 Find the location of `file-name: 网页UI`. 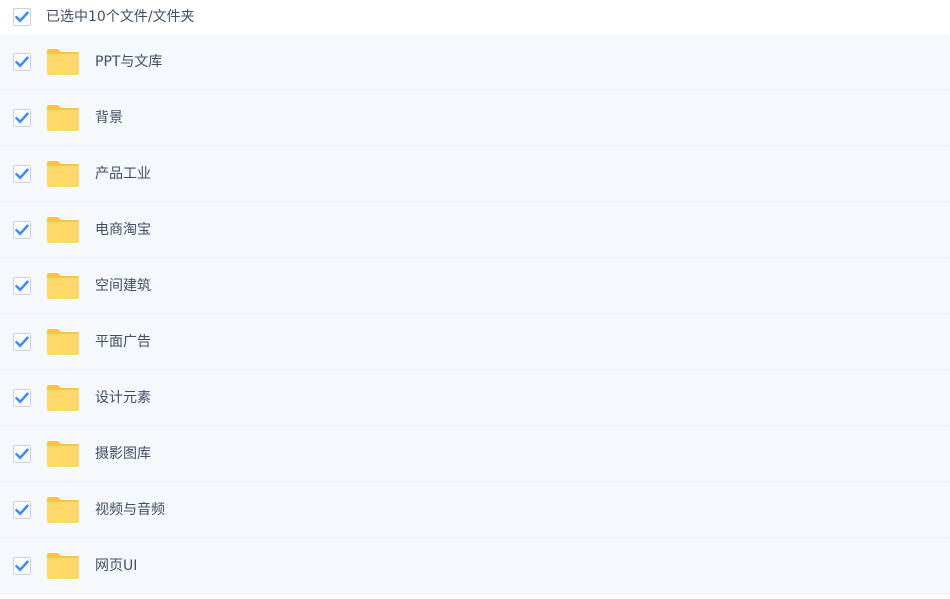

file-name: 网页UI is located at coordinates (116, 566).